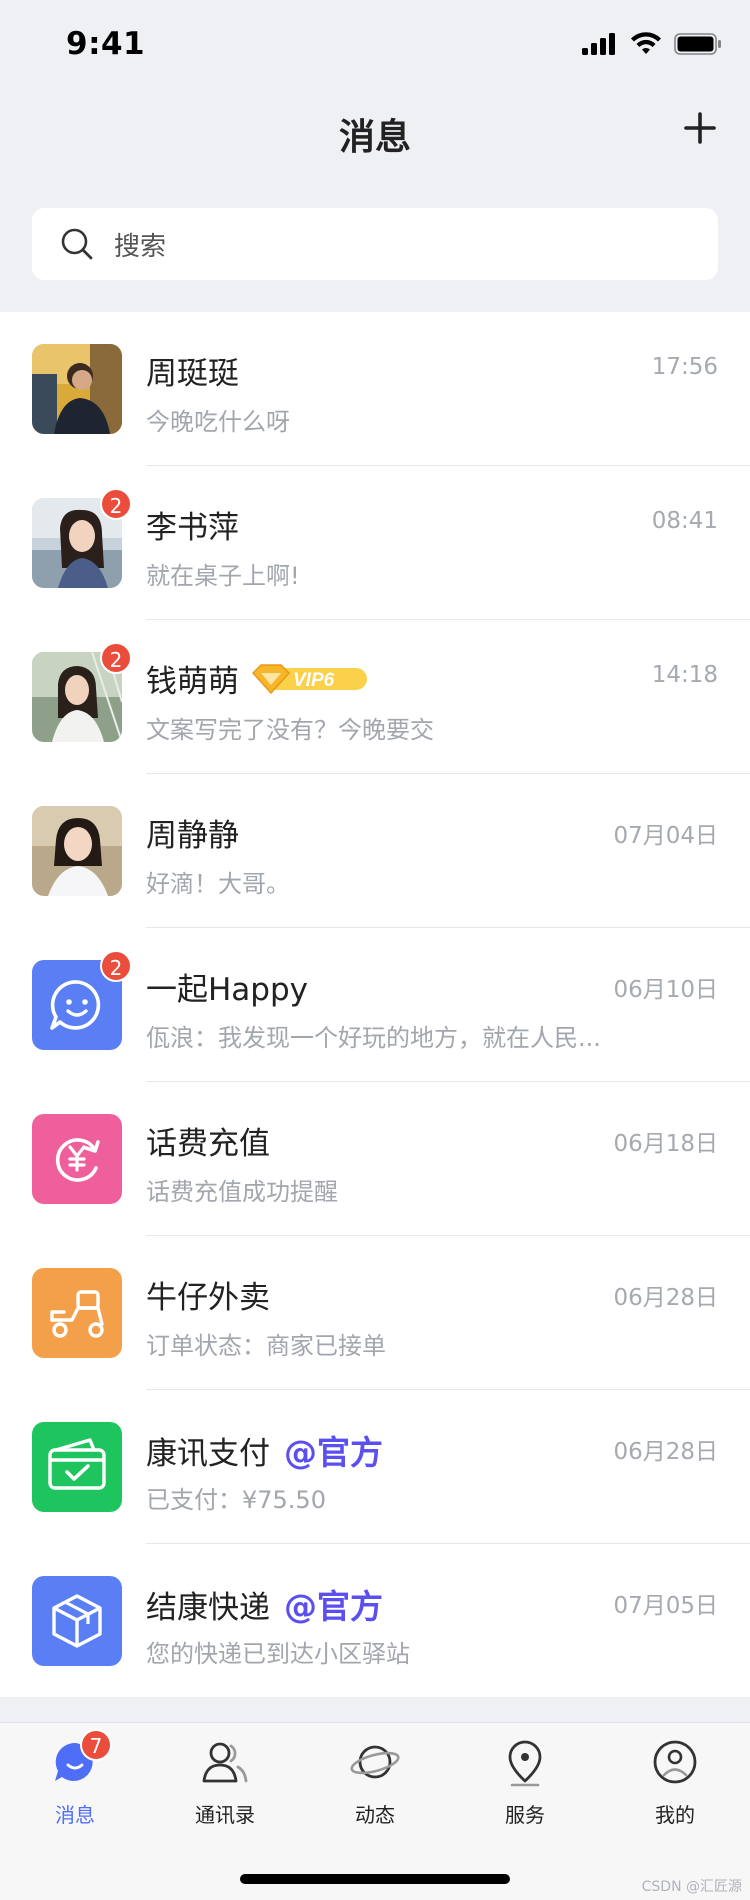  Describe the element at coordinates (646, 43) in the screenshot. I see `wifi-icon` at that location.